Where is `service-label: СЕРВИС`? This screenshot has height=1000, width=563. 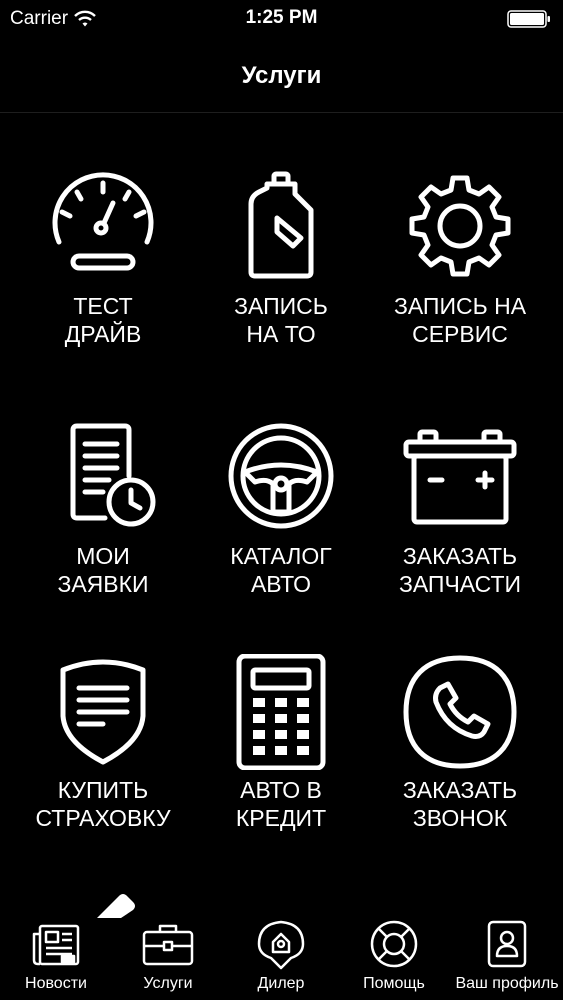 service-label: СЕРВИС is located at coordinates (460, 334).